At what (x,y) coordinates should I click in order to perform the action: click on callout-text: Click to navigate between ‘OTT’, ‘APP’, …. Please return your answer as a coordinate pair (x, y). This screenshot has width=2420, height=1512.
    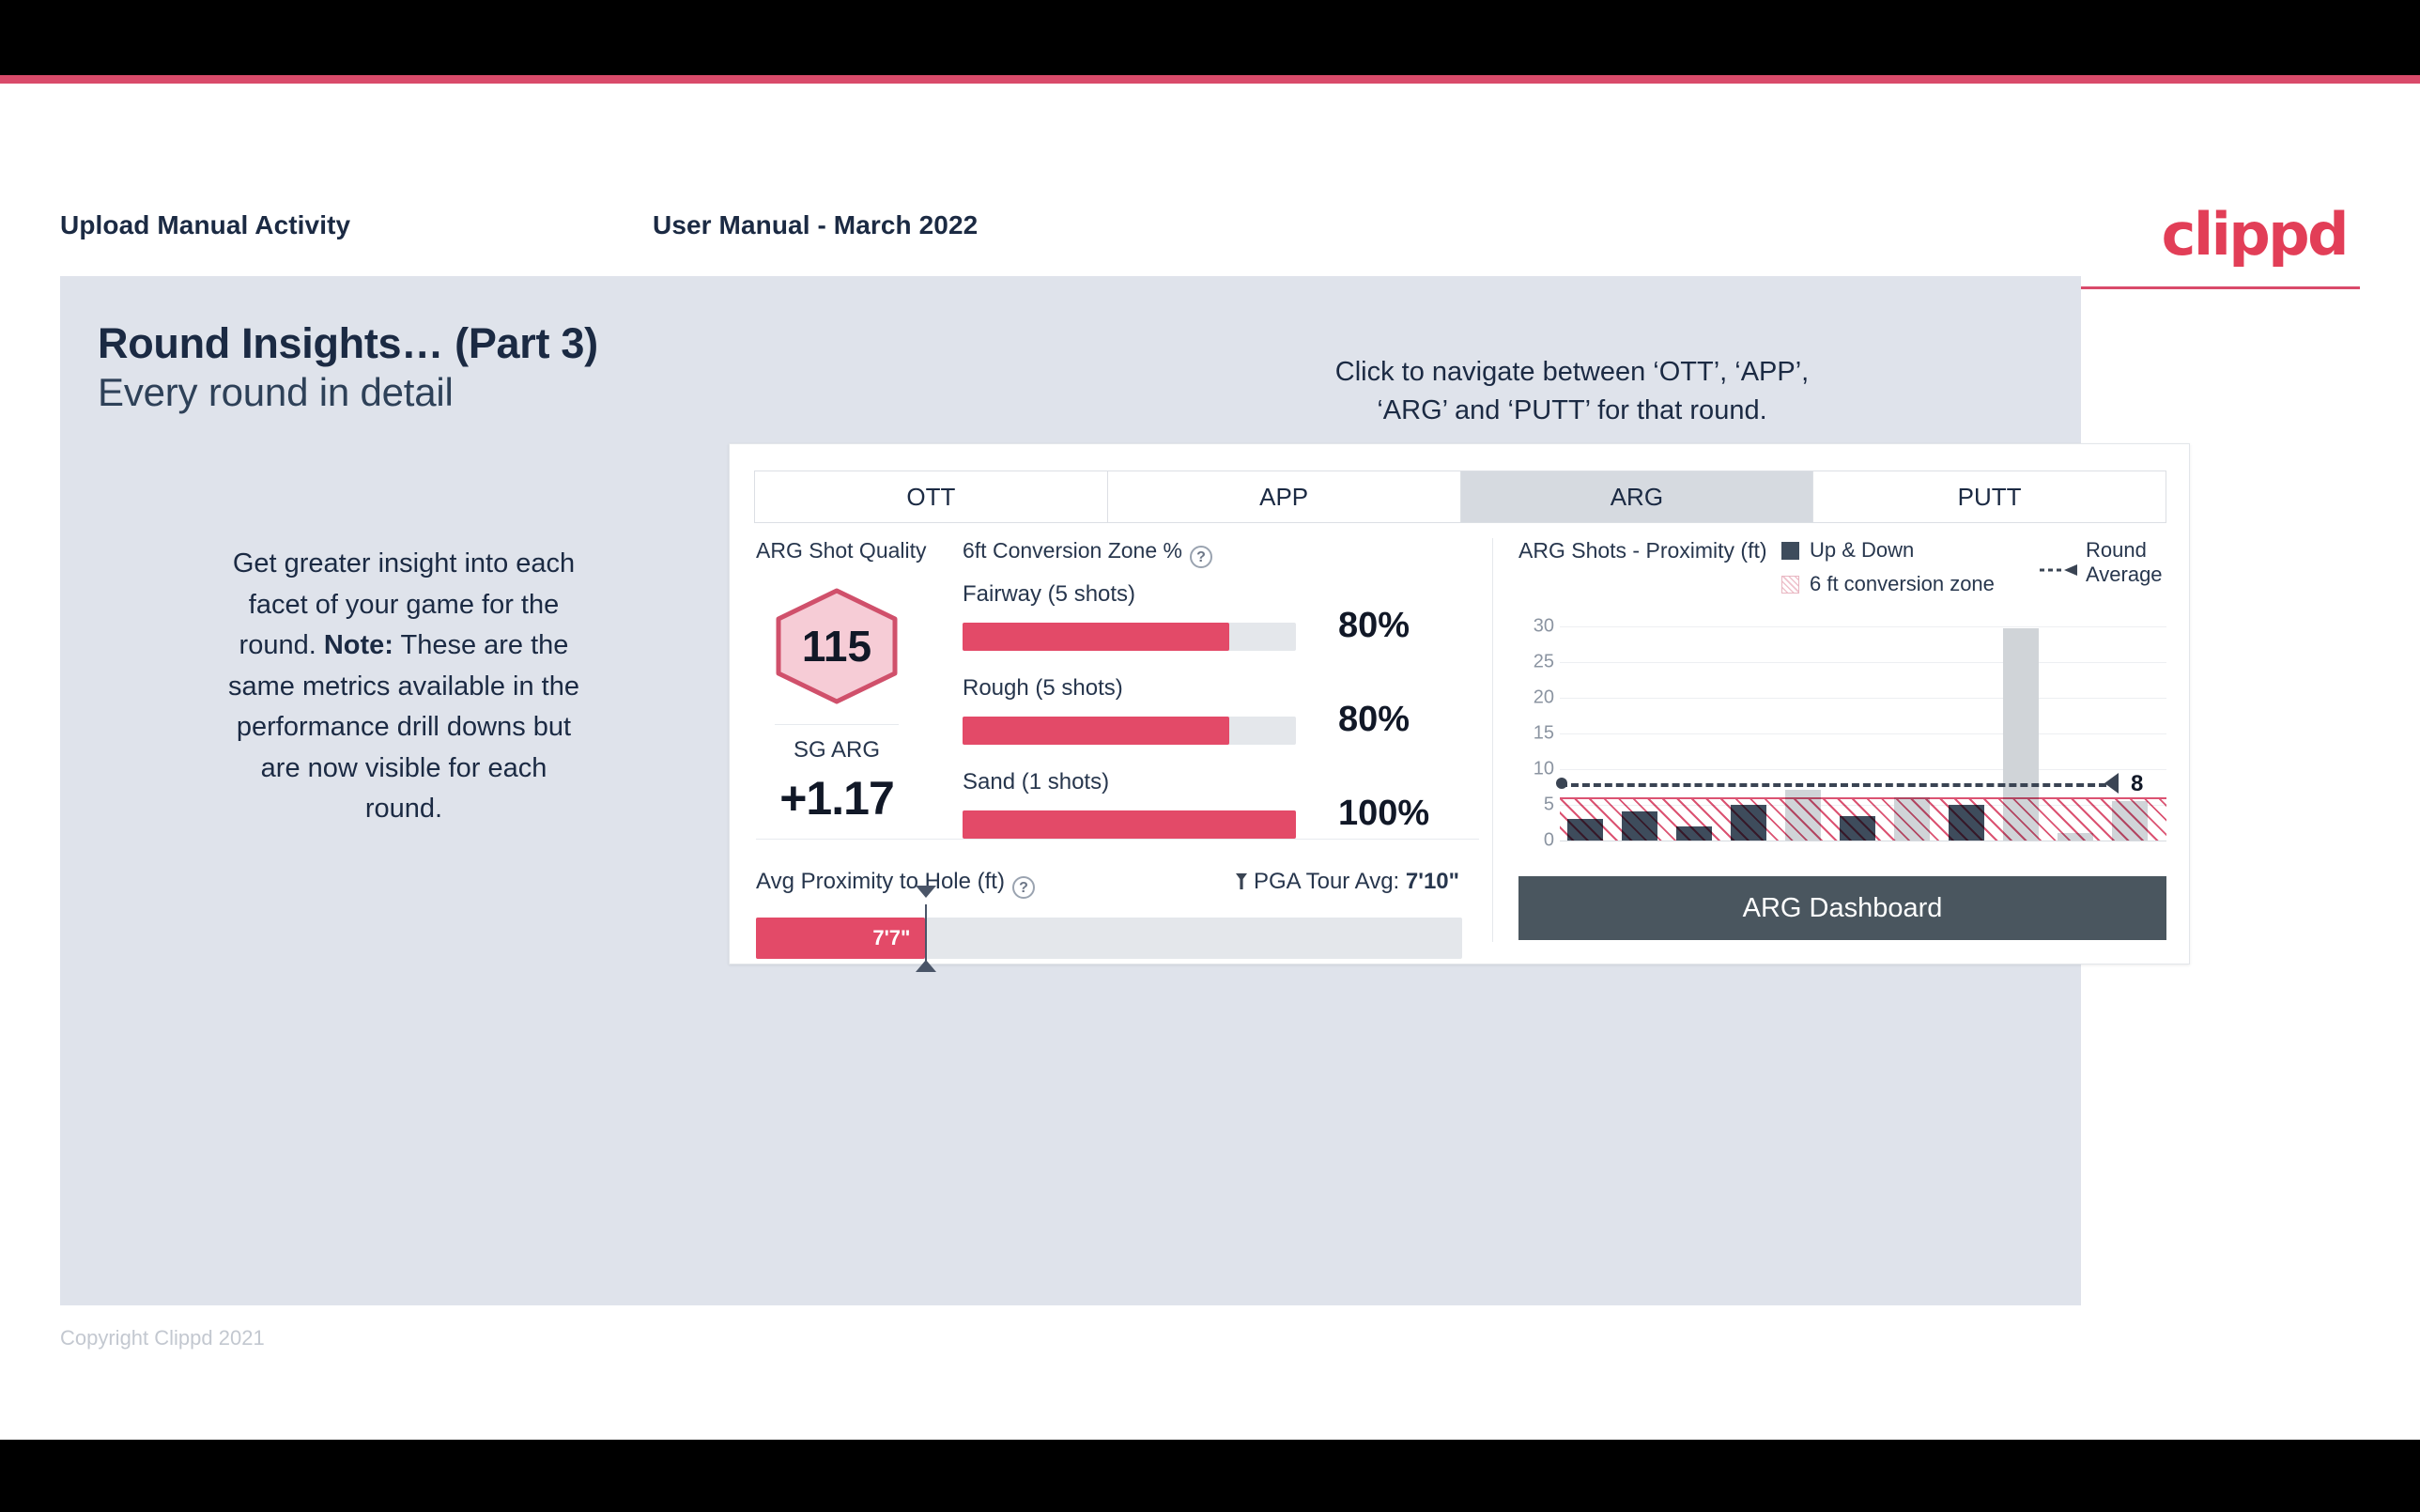
    Looking at the image, I should click on (1572, 391).